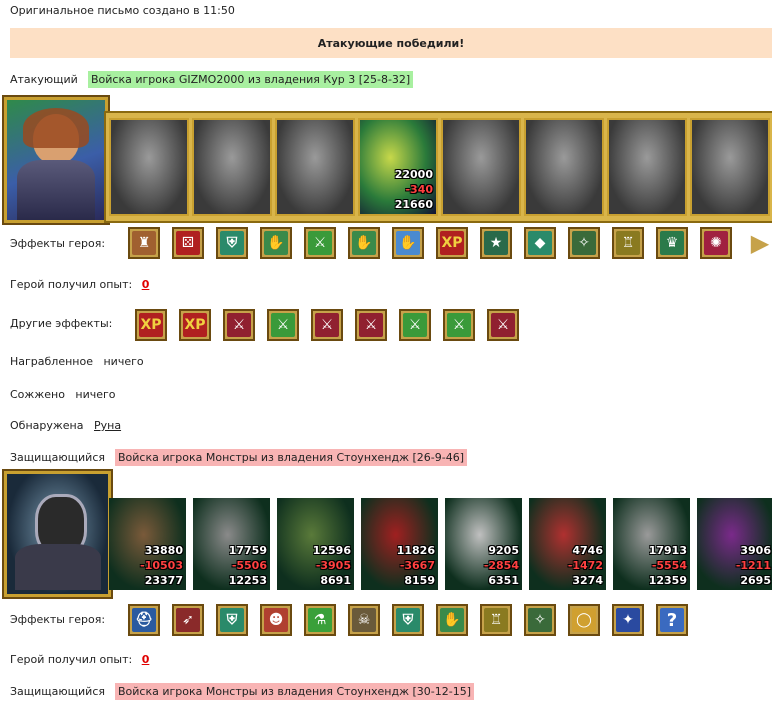  I want to click on crystal-icon: ◆, so click(540, 243).